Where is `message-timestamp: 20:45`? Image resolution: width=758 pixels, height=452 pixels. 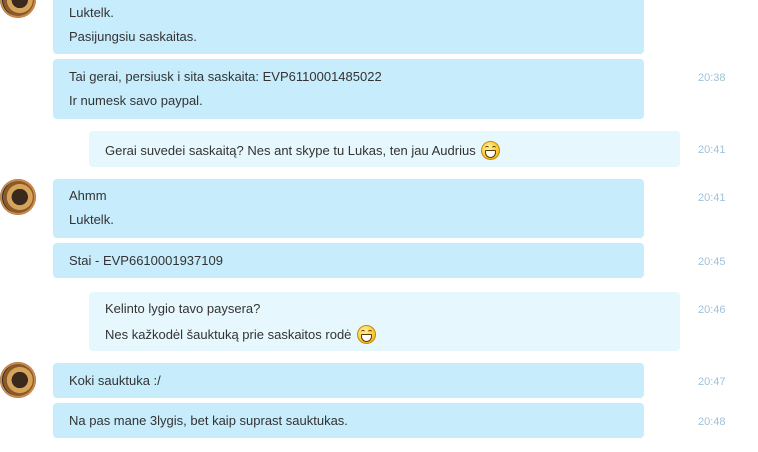 message-timestamp: 20:45 is located at coordinates (712, 262).